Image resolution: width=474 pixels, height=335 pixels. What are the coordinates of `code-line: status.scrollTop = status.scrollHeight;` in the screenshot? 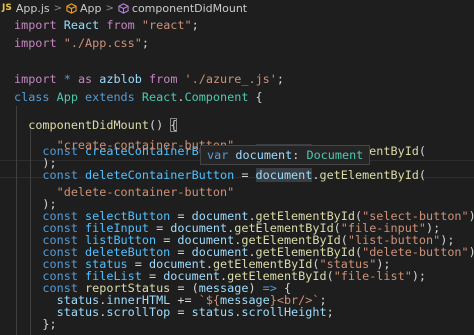 It's located at (174, 312).